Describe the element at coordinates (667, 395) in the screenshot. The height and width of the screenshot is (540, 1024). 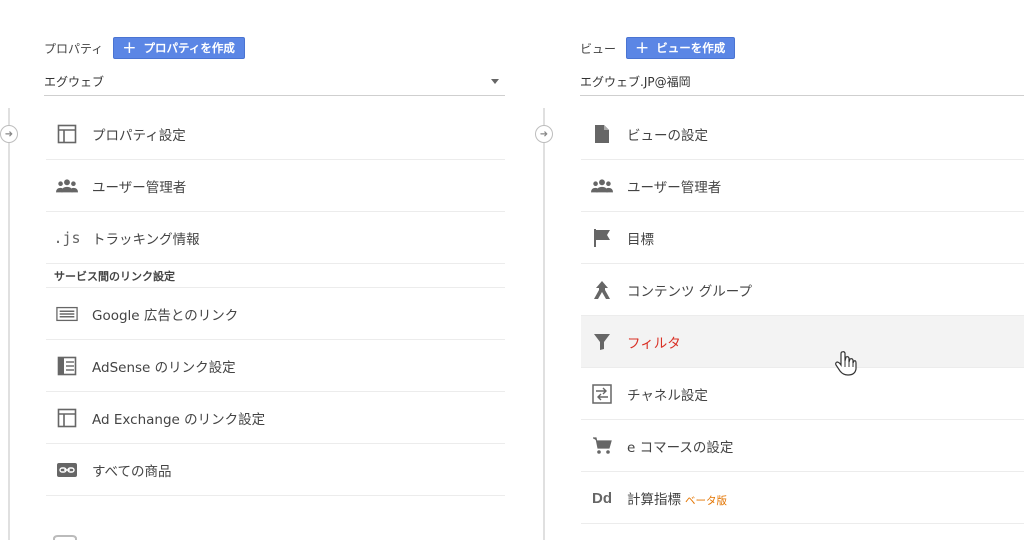
I see `menu-item-label: チャネル設定` at that location.